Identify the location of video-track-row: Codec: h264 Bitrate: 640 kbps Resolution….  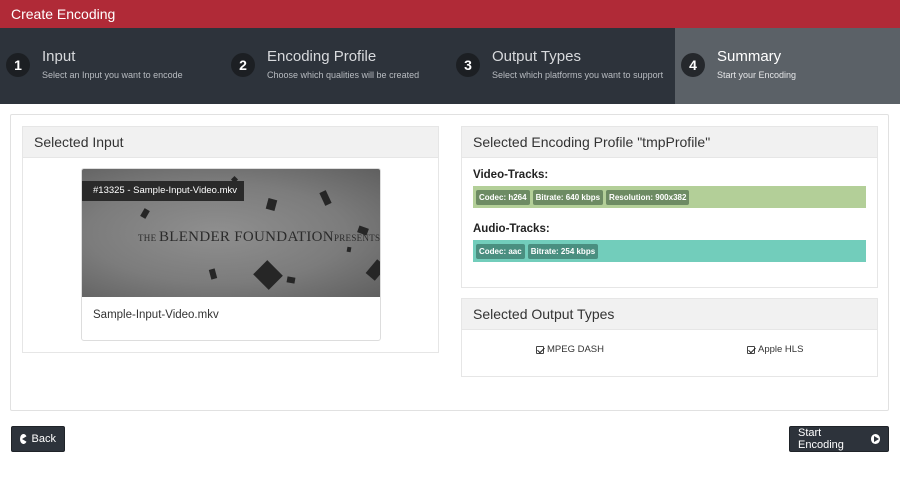
(669, 197).